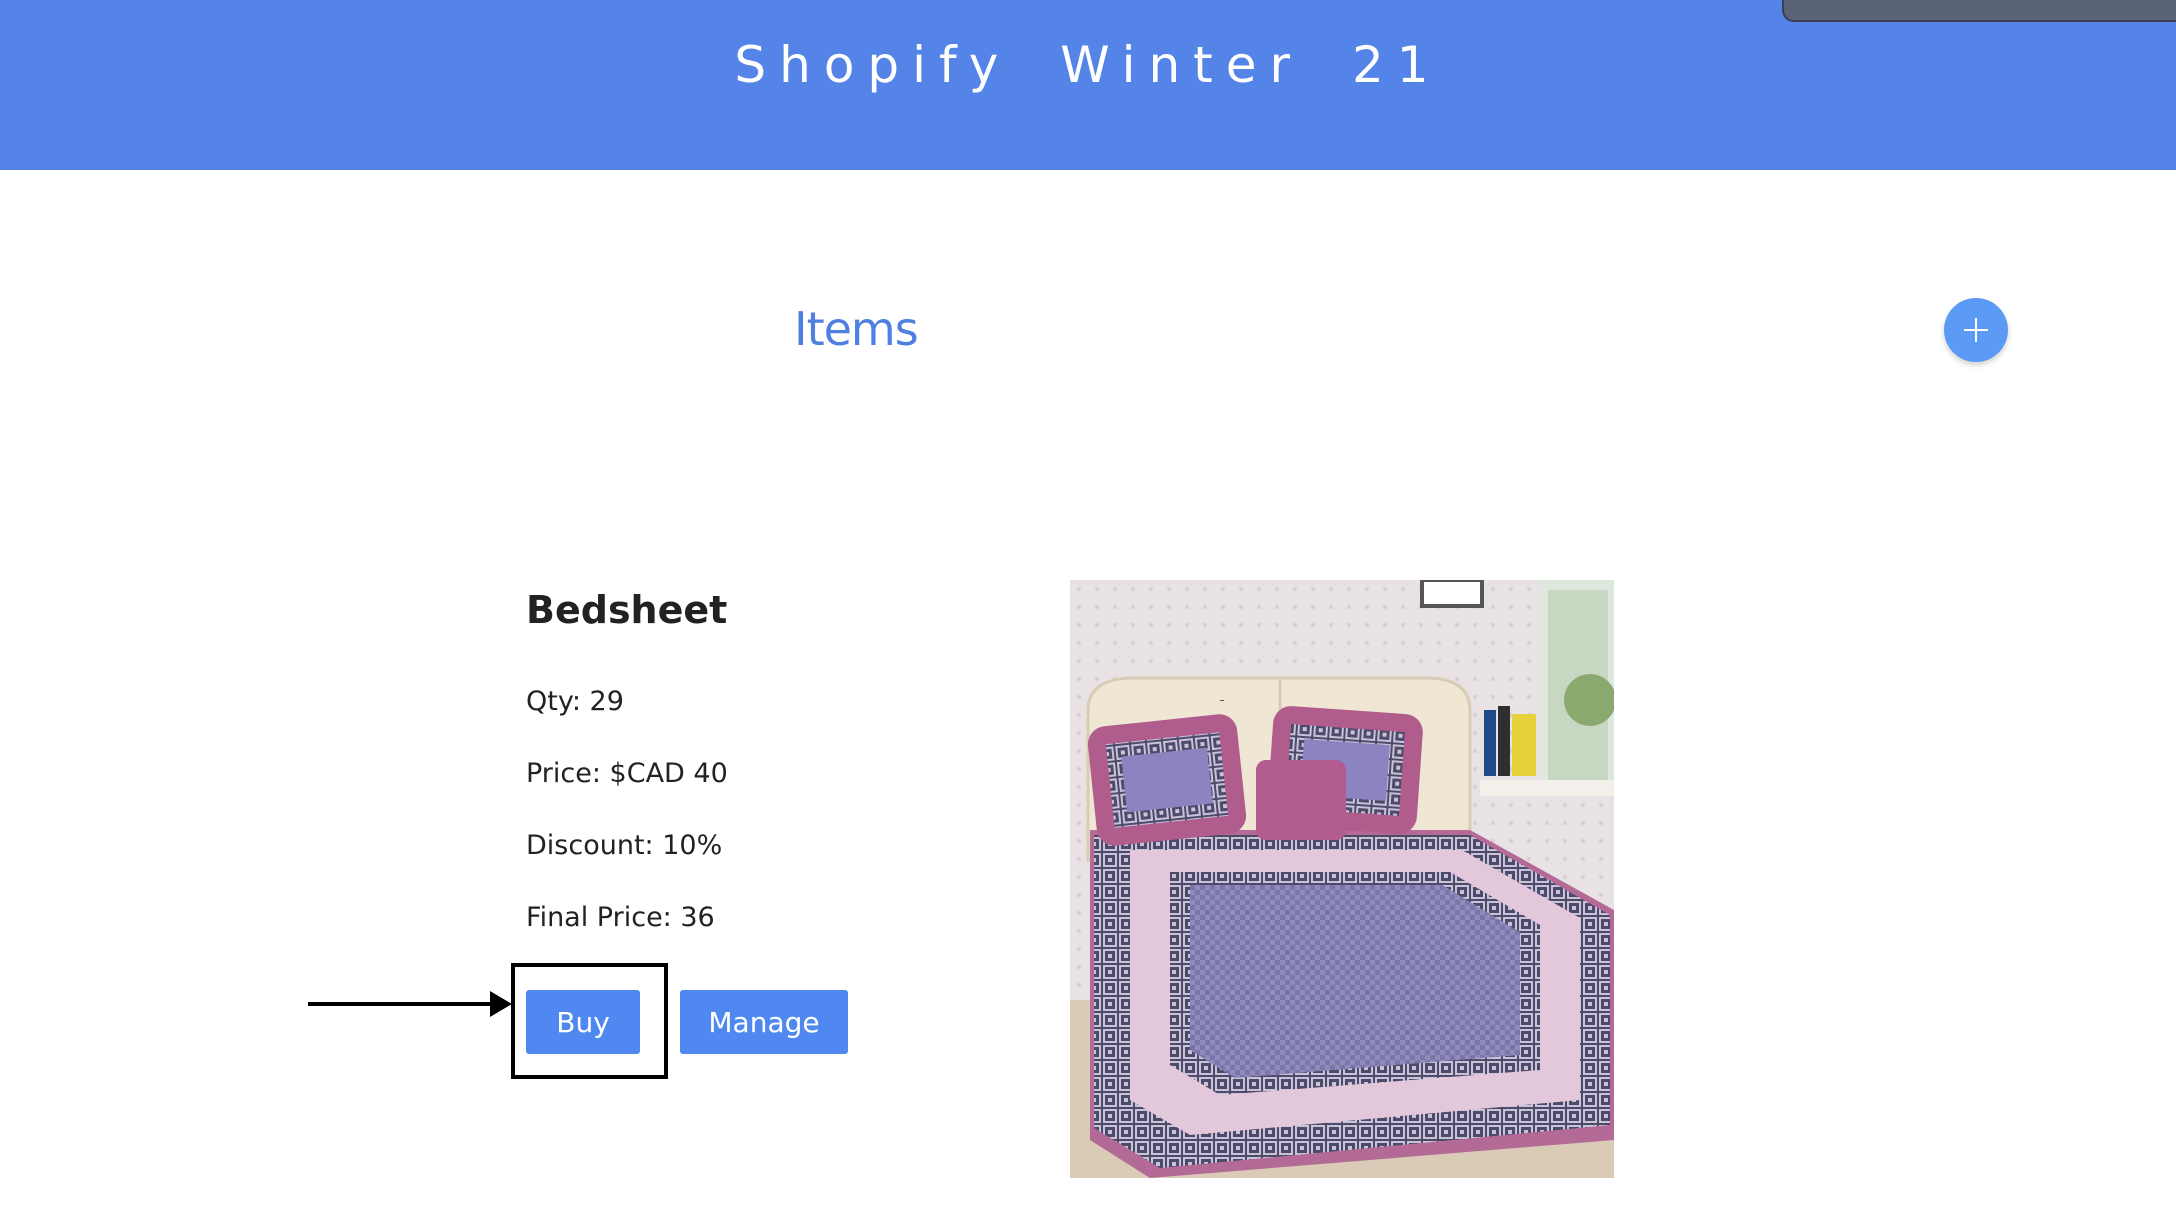 The image size is (2176, 1206). What do you see at coordinates (856, 329) in the screenshot?
I see `items-heading: Items` at bounding box center [856, 329].